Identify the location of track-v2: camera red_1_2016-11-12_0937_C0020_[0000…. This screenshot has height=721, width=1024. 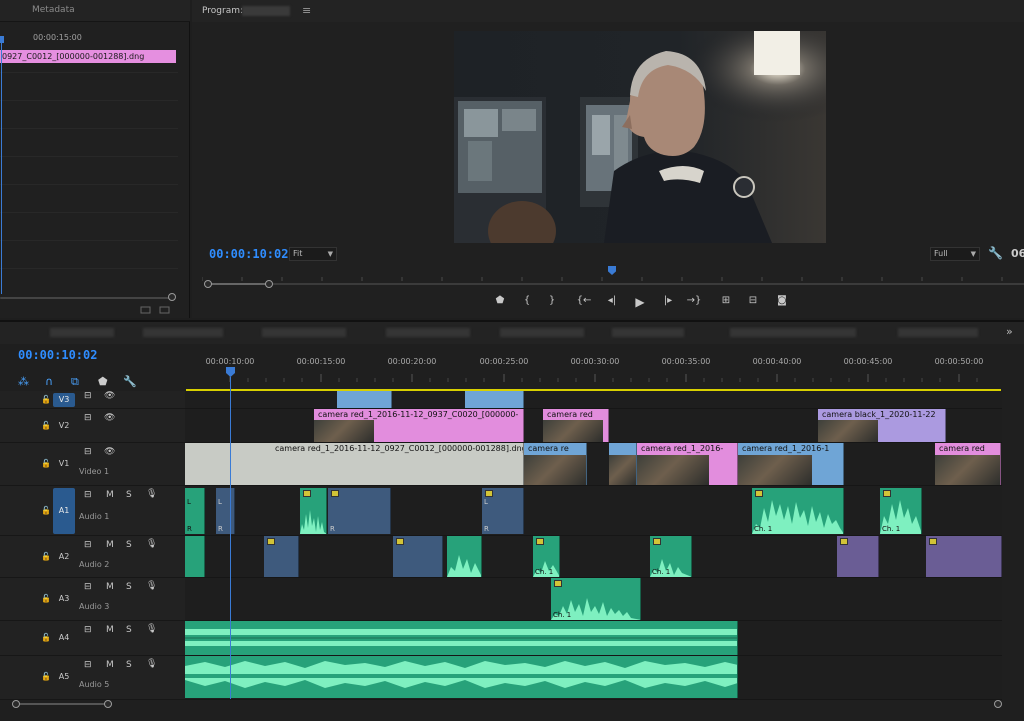
(593, 426).